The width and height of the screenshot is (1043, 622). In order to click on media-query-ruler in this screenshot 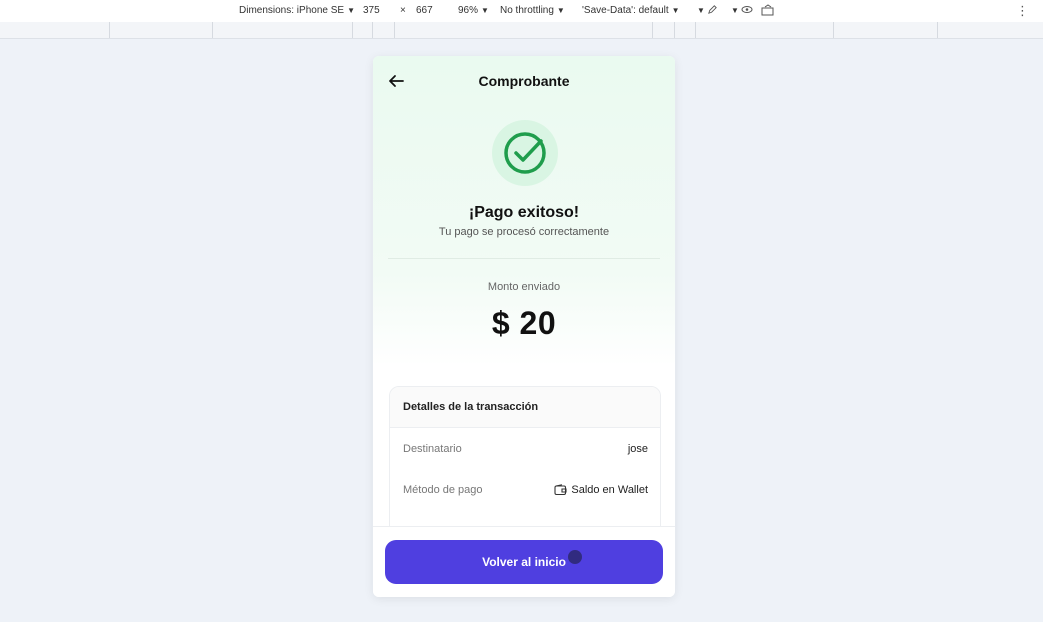, I will do `click(521, 30)`.